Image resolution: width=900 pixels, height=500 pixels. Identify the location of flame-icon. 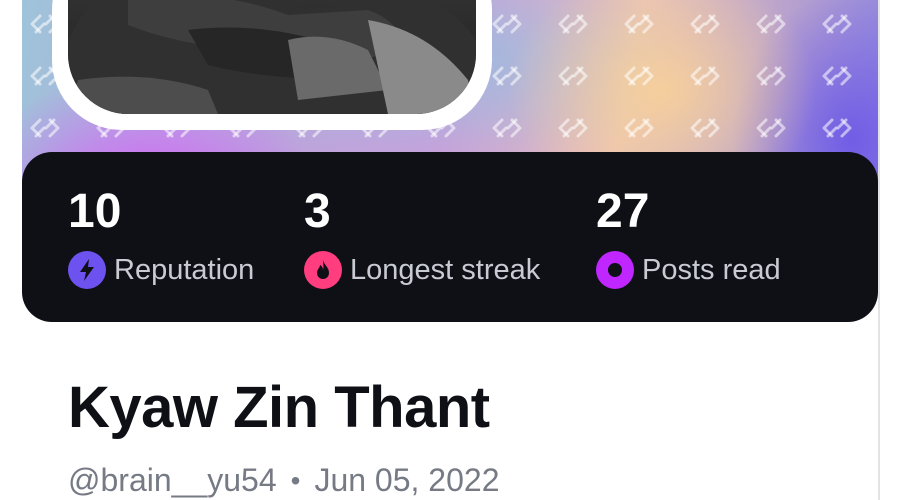
(323, 270).